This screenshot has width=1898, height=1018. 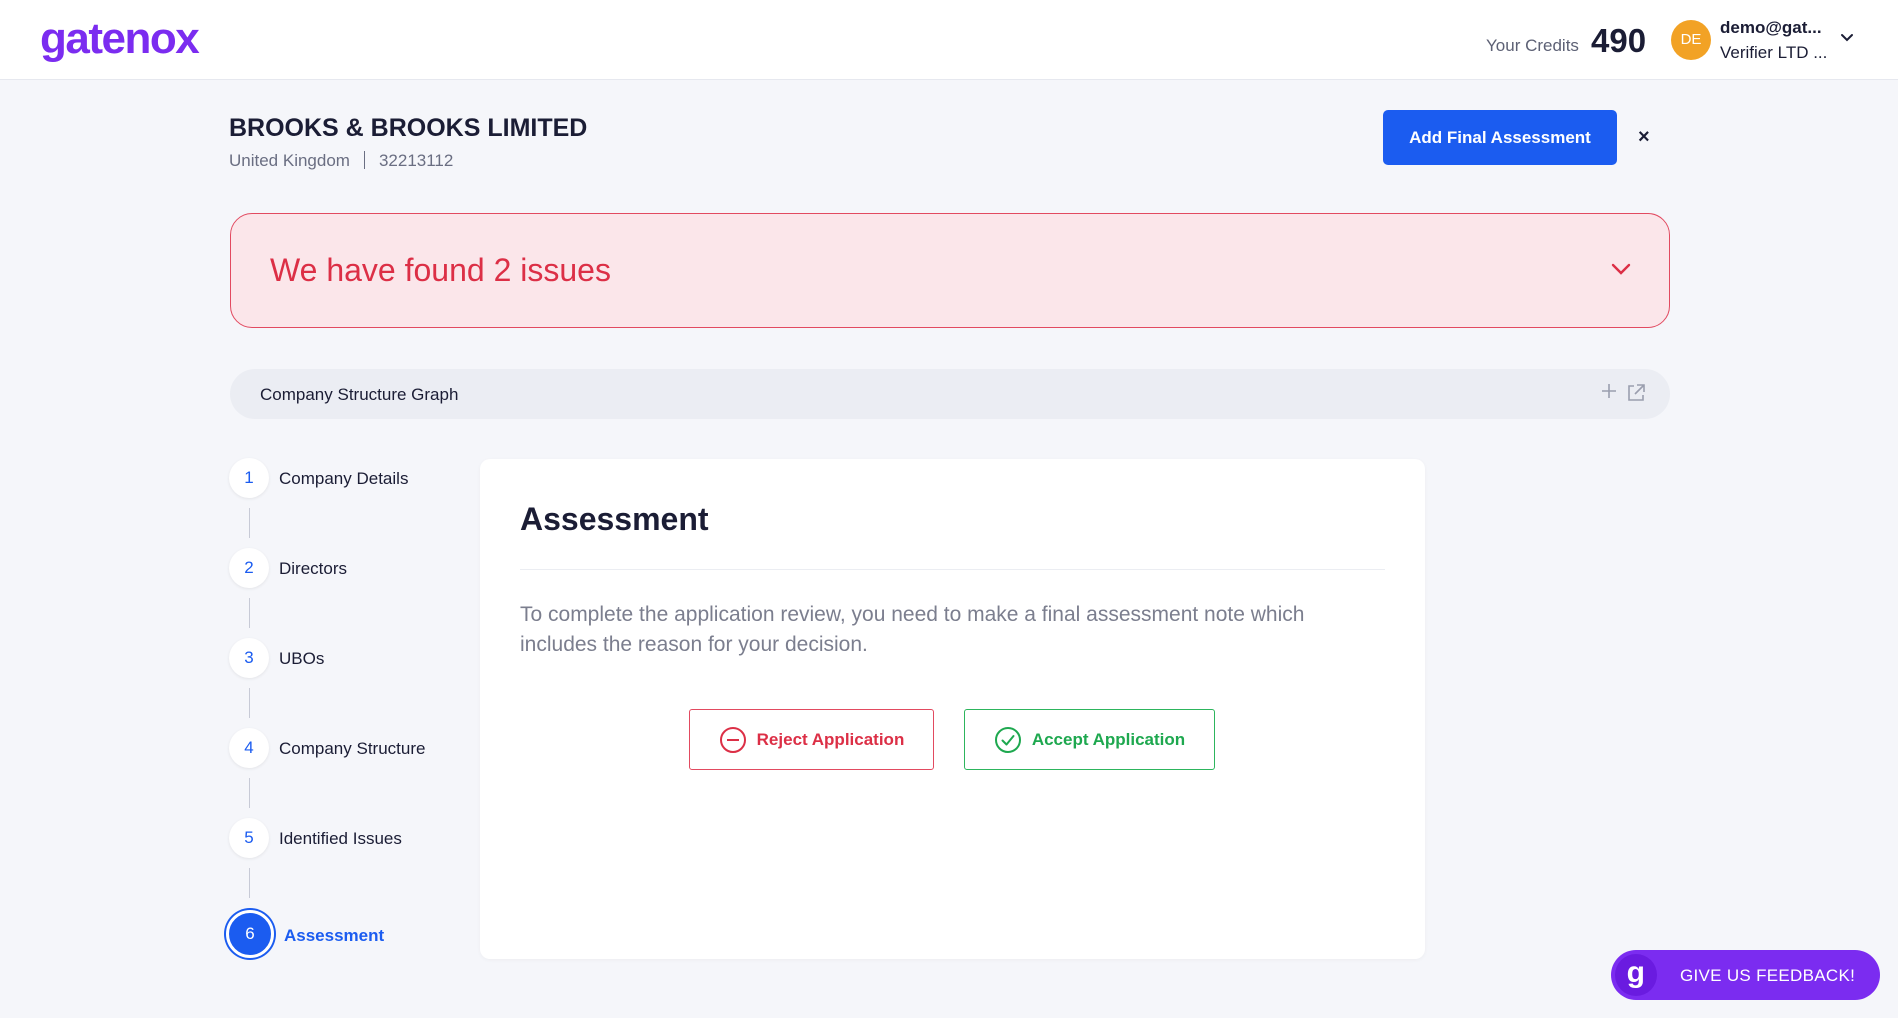 I want to click on gatenox-g-icon: g, so click(x=1636, y=975).